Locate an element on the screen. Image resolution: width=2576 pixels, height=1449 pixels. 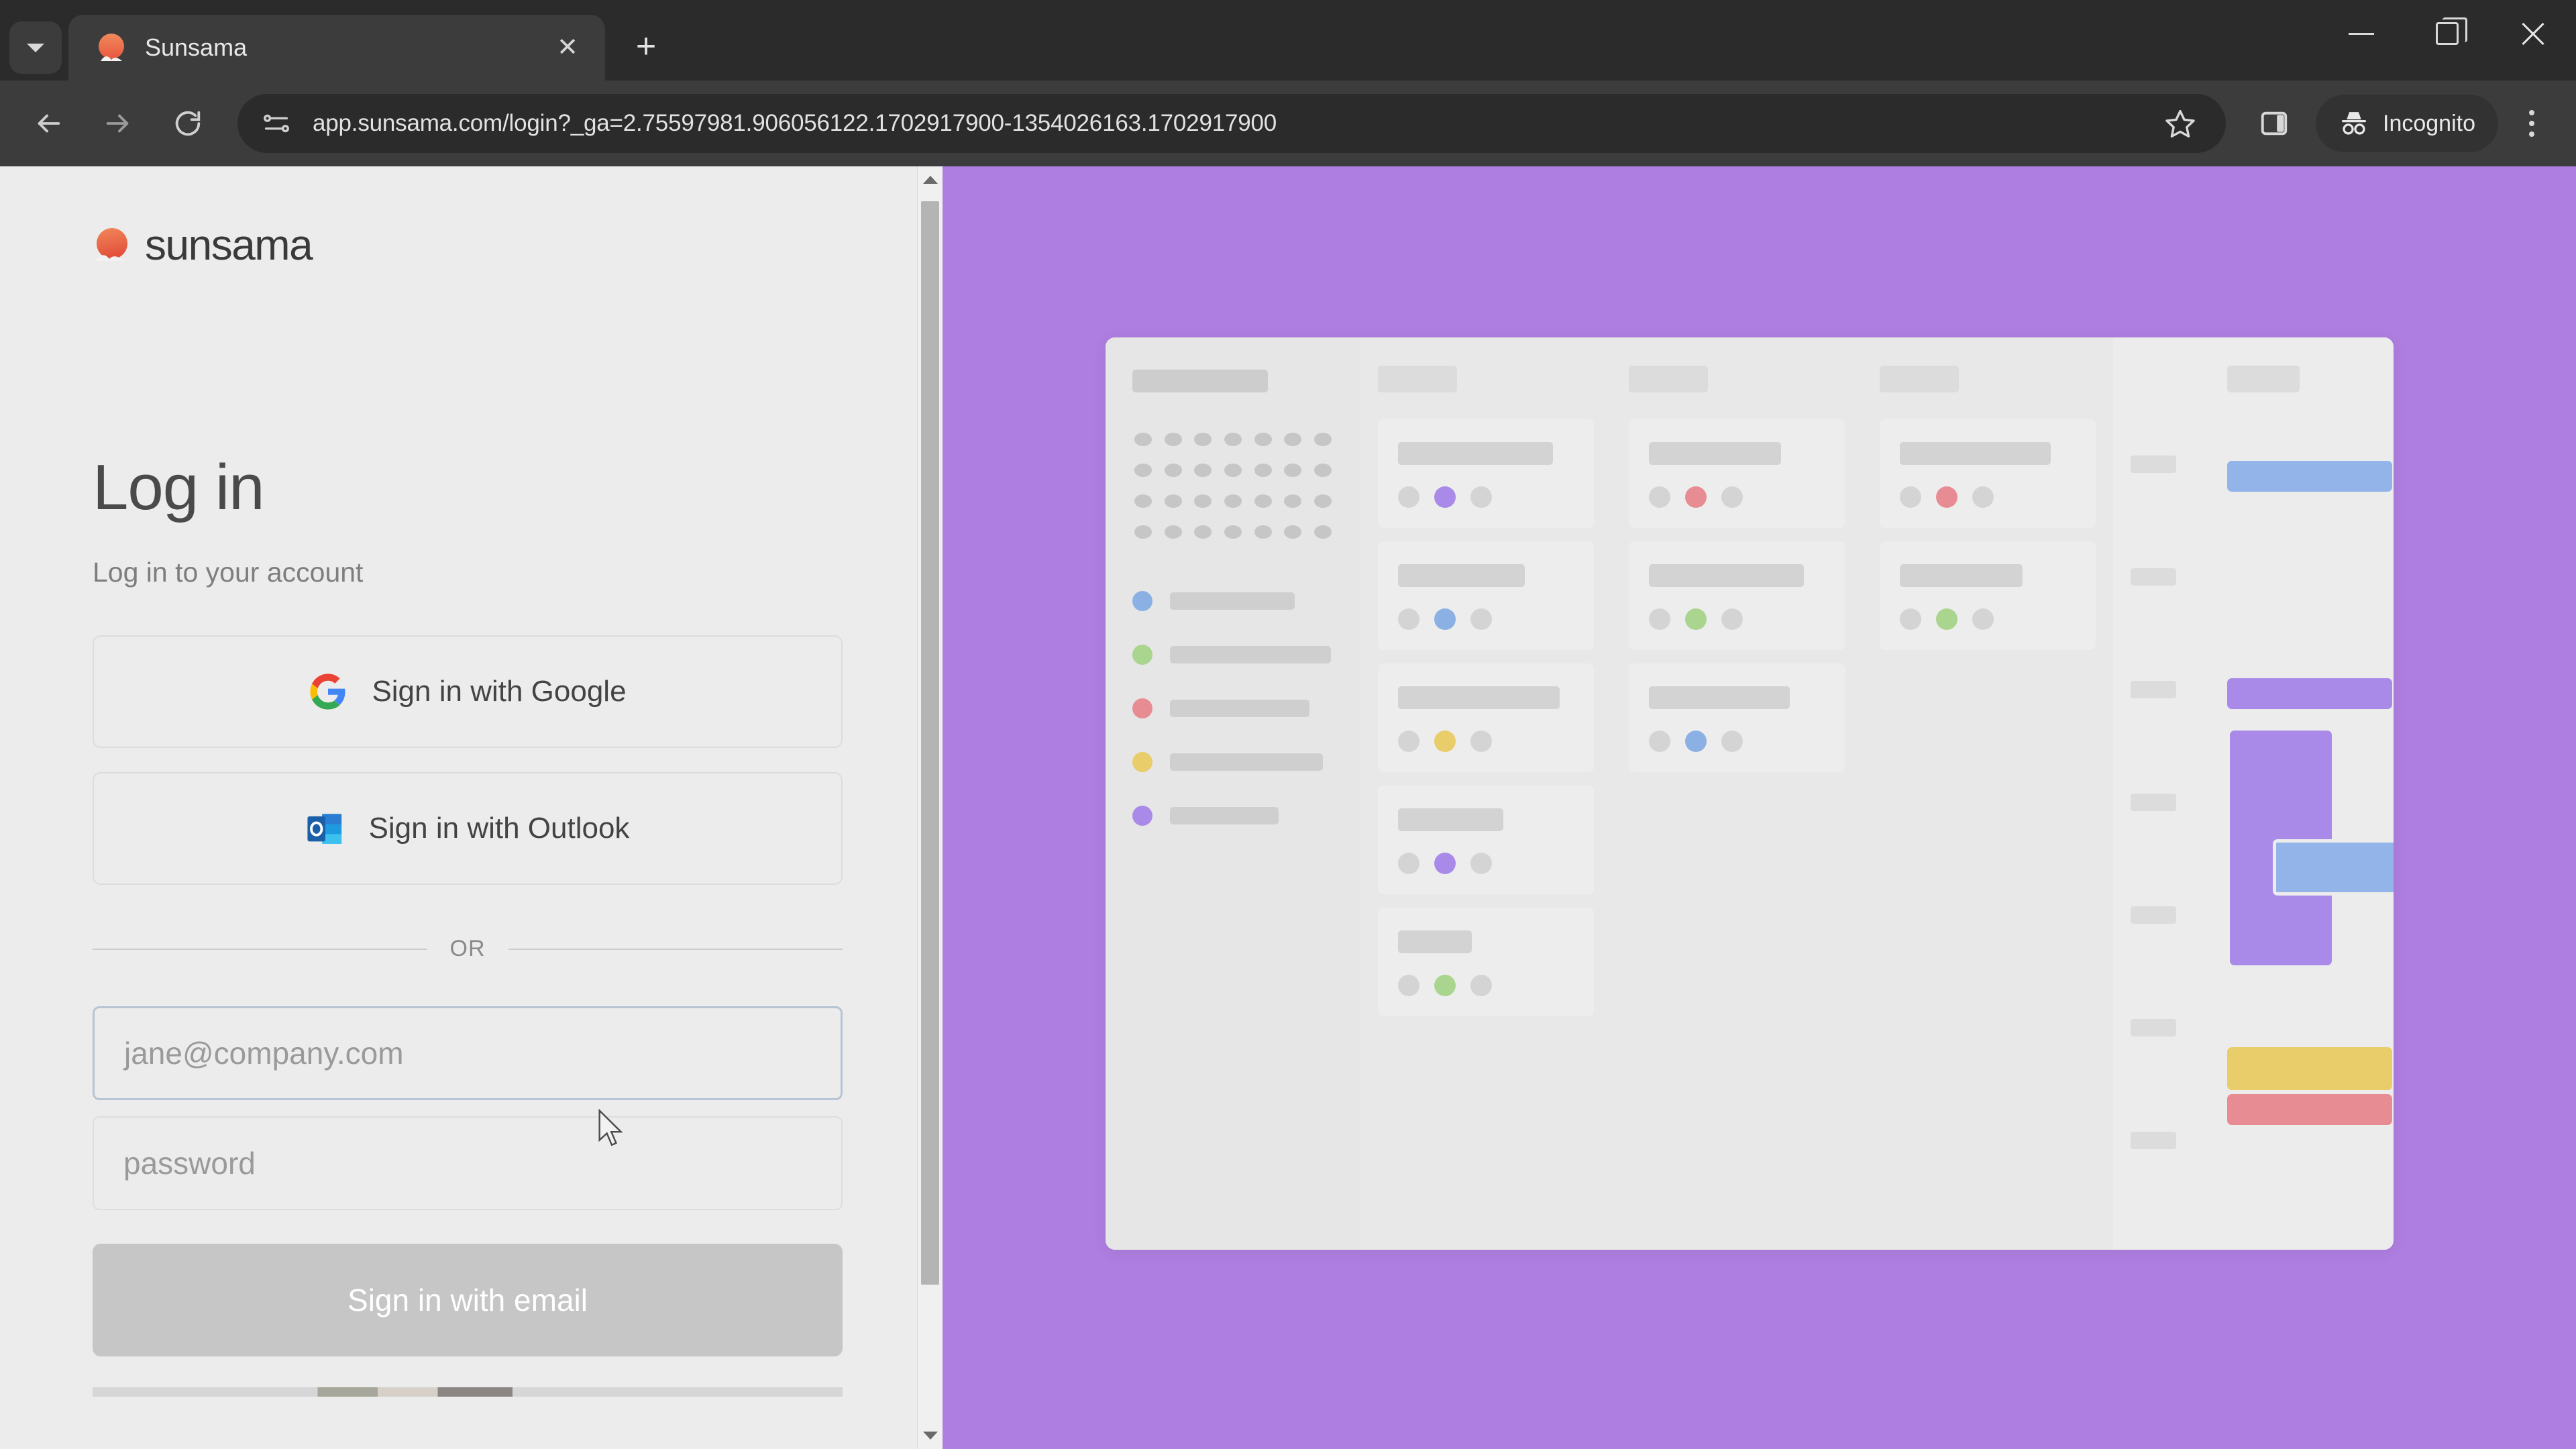
sign-in-with-email-button: Sign in with email is located at coordinates (468, 1300).